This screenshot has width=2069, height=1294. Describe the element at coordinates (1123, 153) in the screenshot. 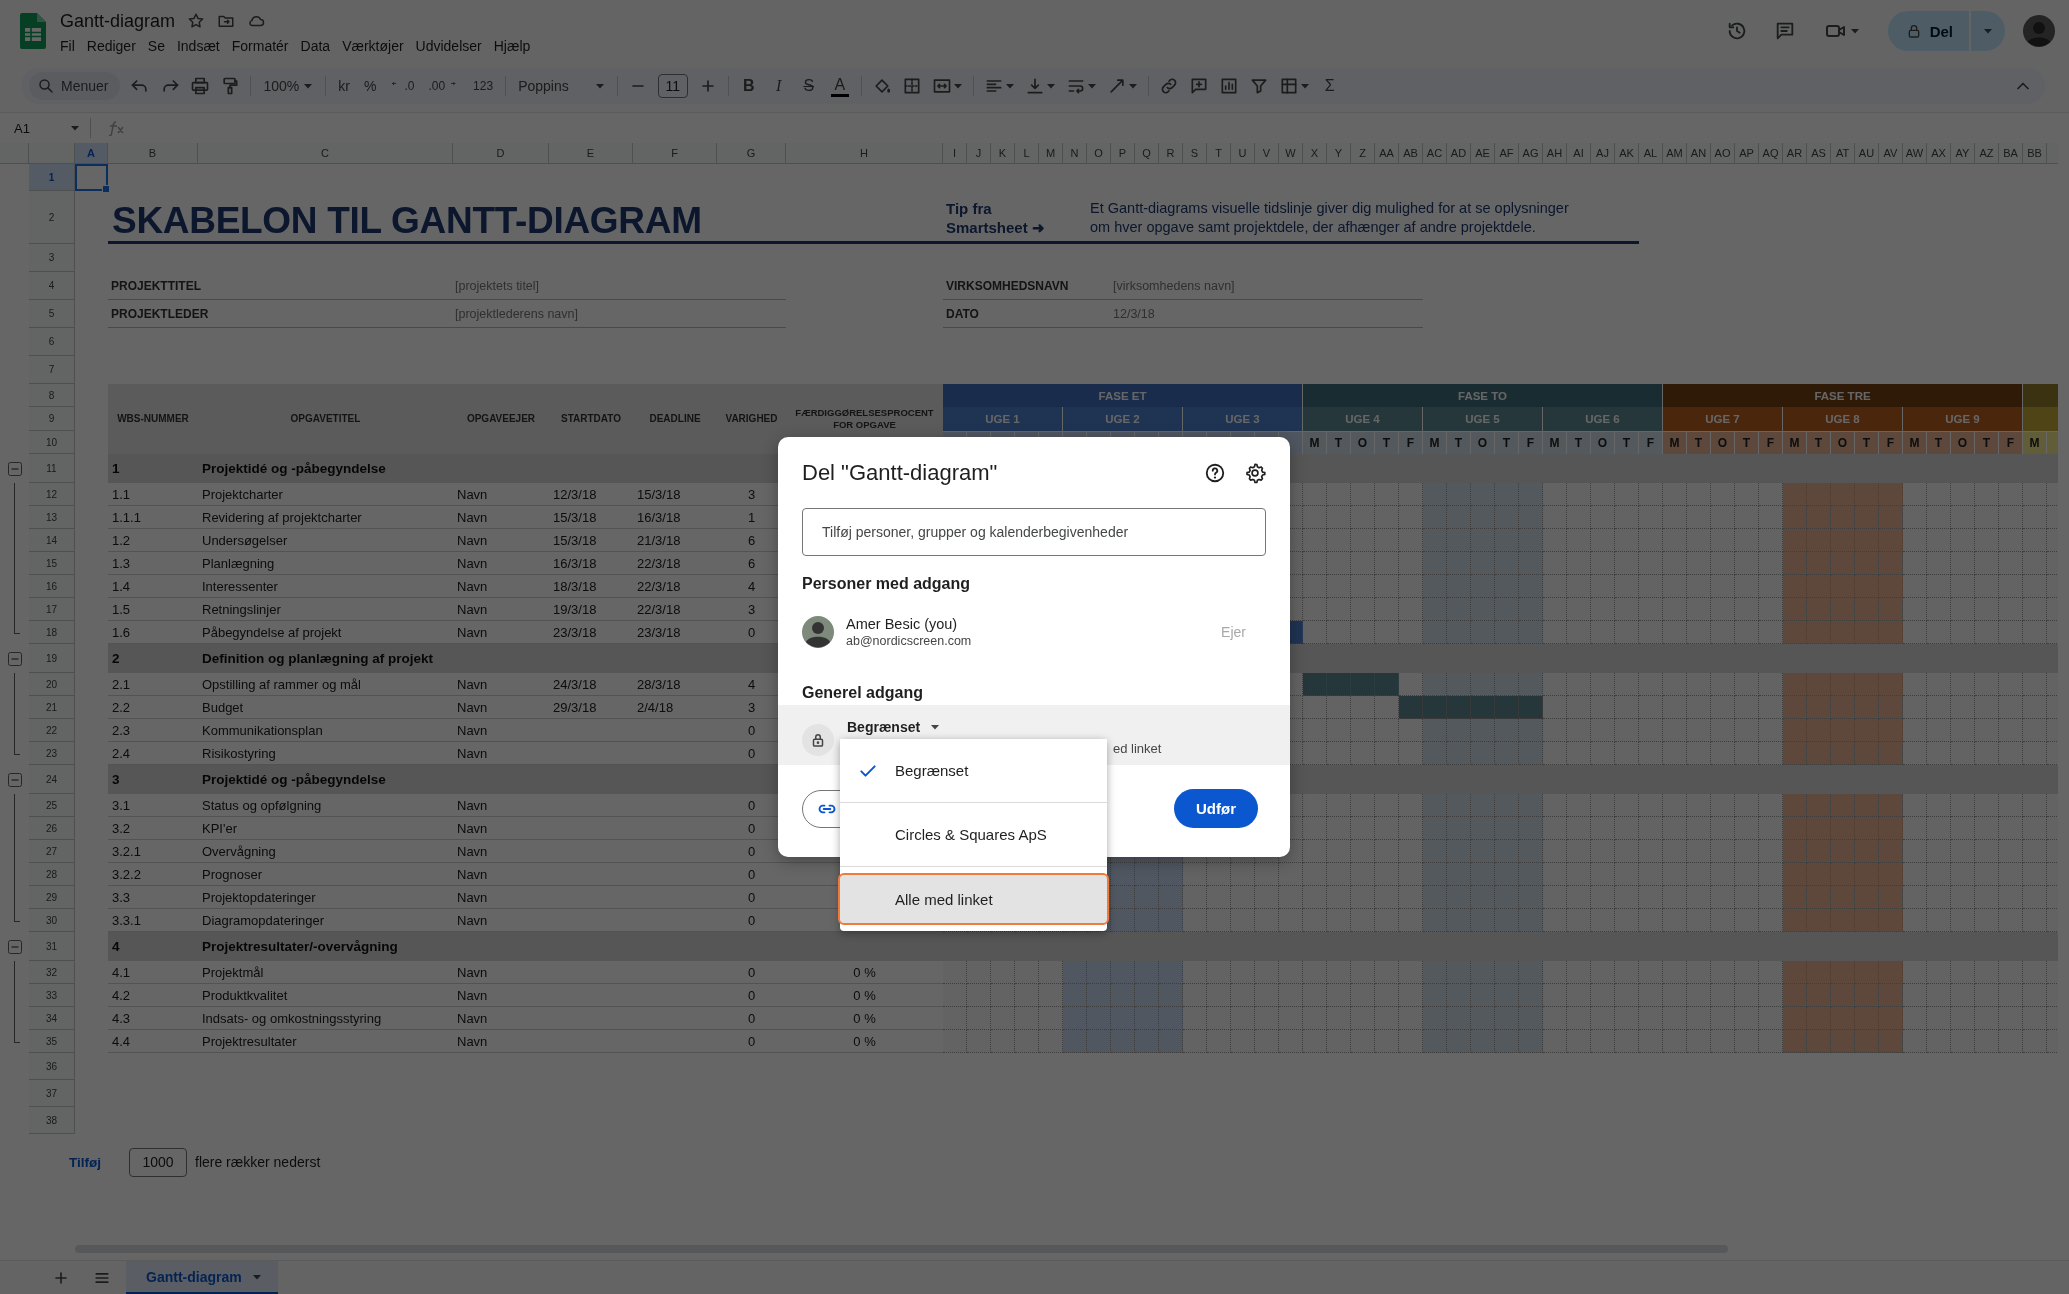

I see `column-header: P` at that location.